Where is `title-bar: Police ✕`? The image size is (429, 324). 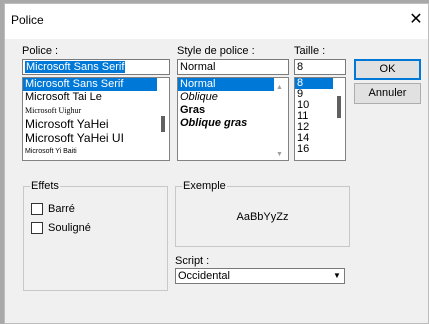
title-bar: Police ✕ is located at coordinates (216, 21).